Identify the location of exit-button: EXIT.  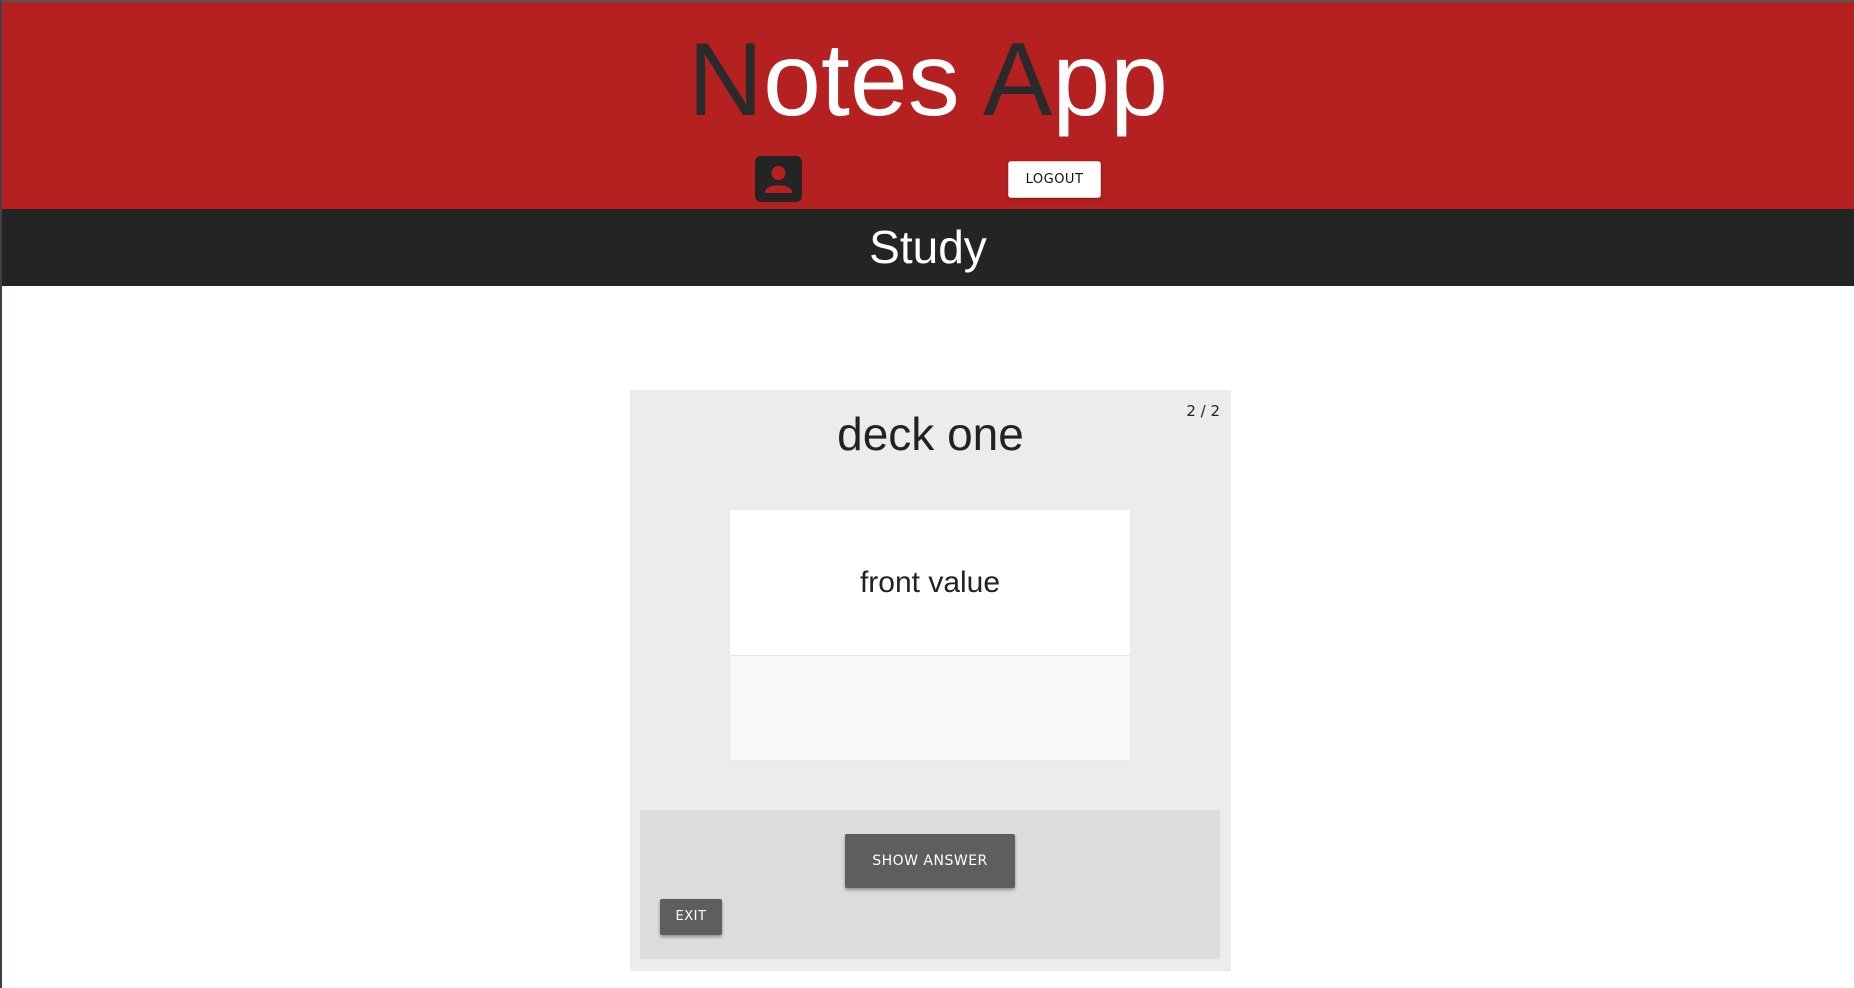
(691, 917).